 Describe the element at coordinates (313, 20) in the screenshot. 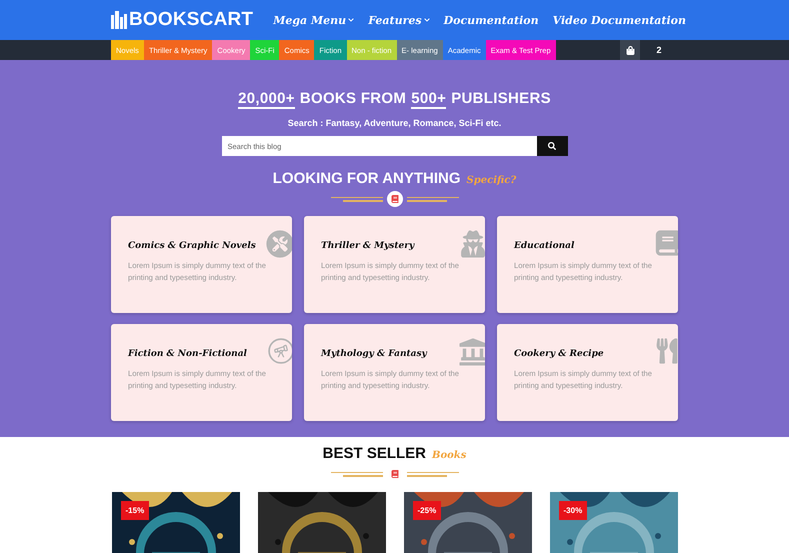

I see `menu-link: Mega Menu` at that location.